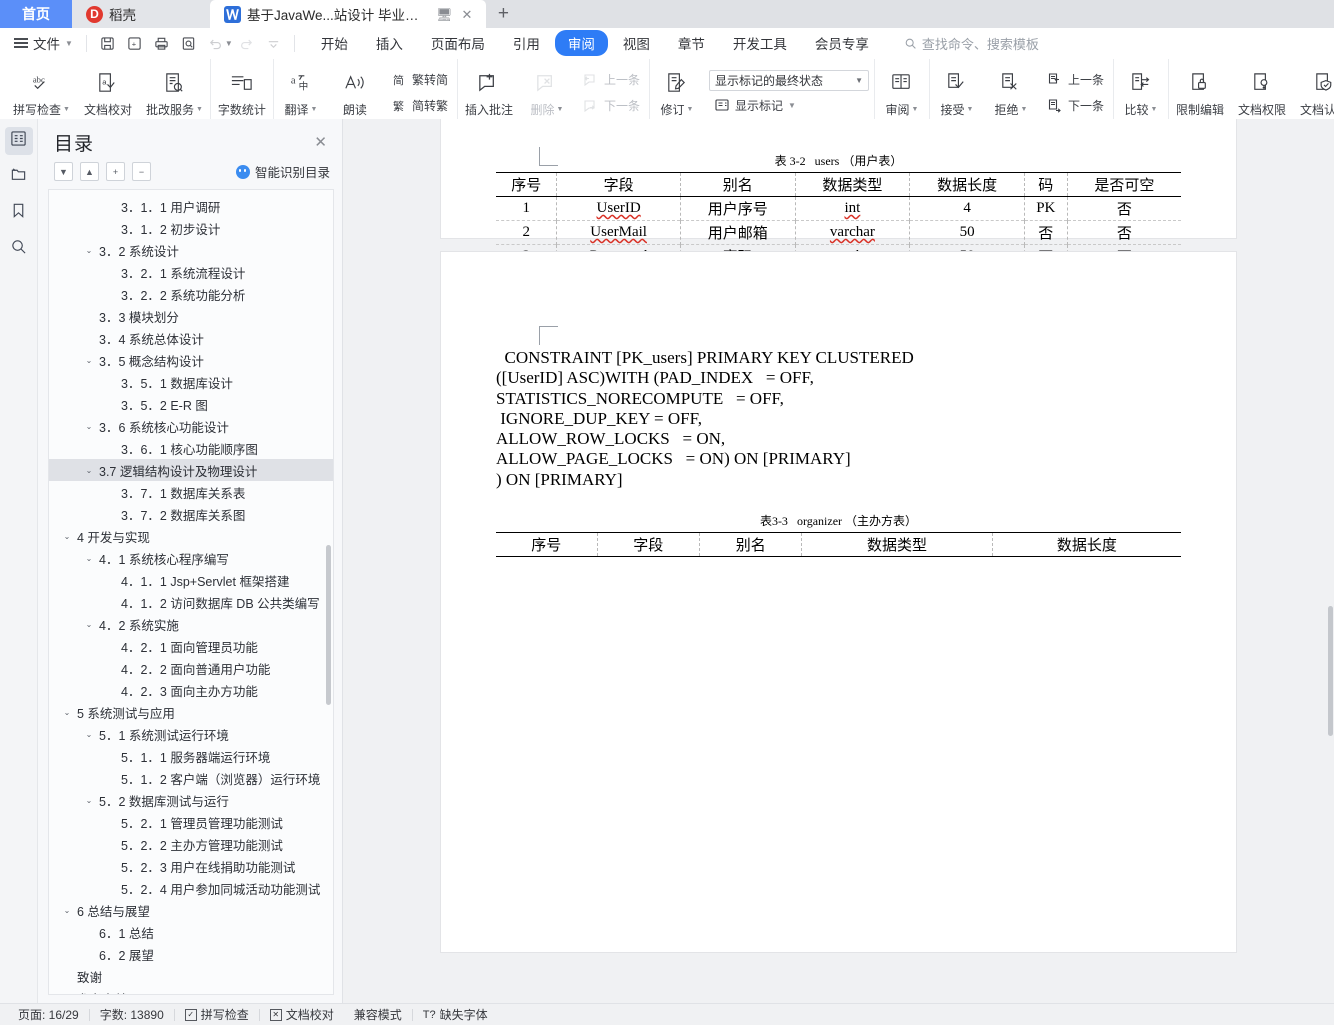 The width and height of the screenshot is (1334, 1025). Describe the element at coordinates (191, 954) in the screenshot. I see `toc-item: 6．2 展望` at that location.